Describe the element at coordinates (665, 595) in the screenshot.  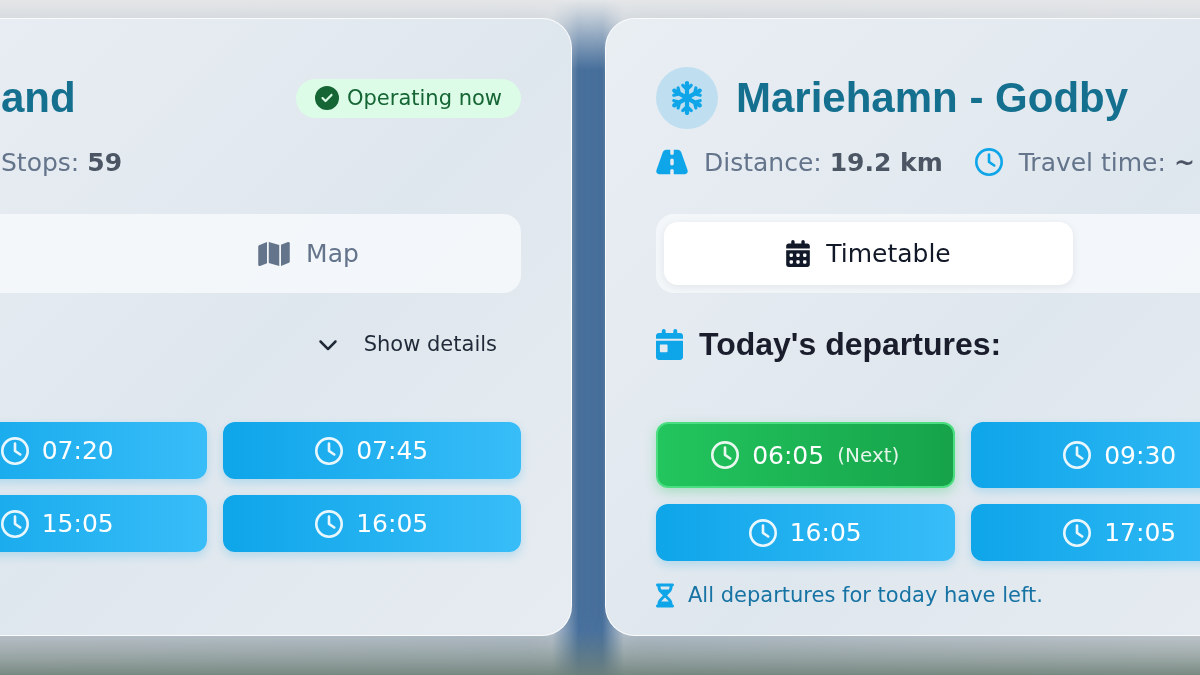
I see `hourglass-icon` at that location.